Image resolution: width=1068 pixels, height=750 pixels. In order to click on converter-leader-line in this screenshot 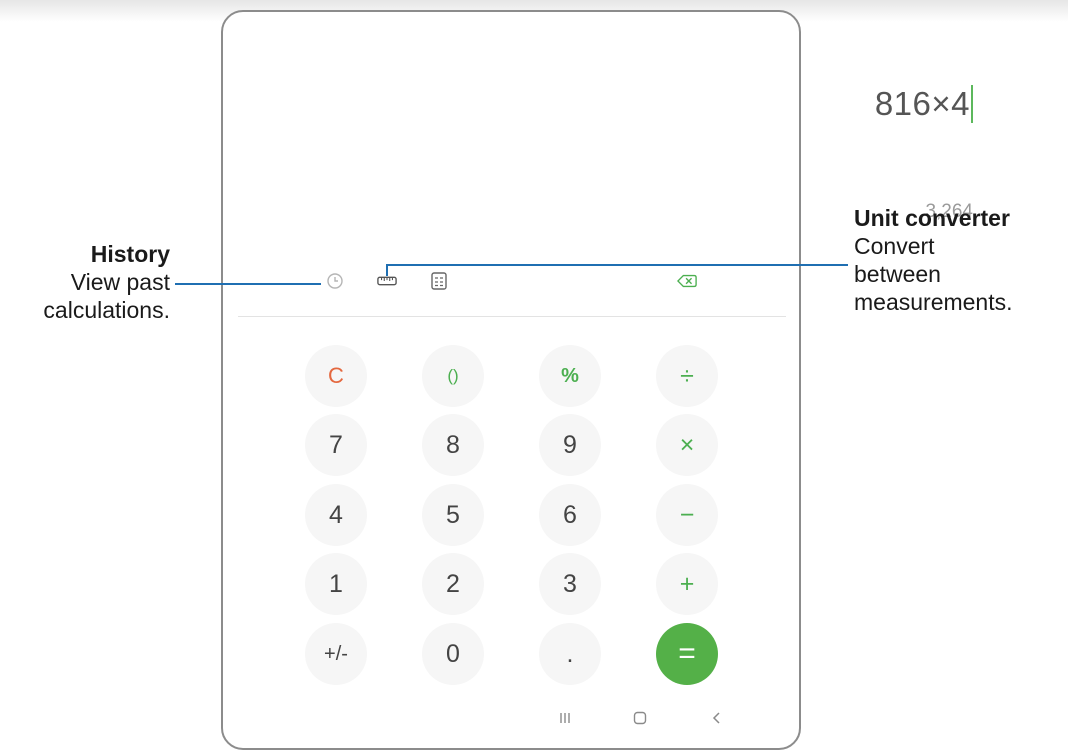, I will do `click(617, 265)`.